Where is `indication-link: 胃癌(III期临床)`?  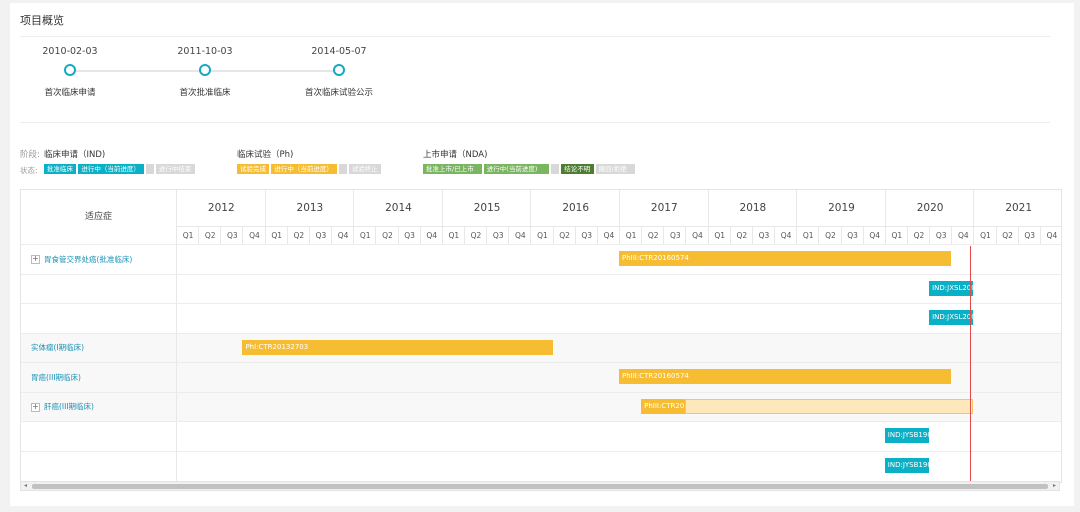 indication-link: 胃癌(III期临床) is located at coordinates (56, 377).